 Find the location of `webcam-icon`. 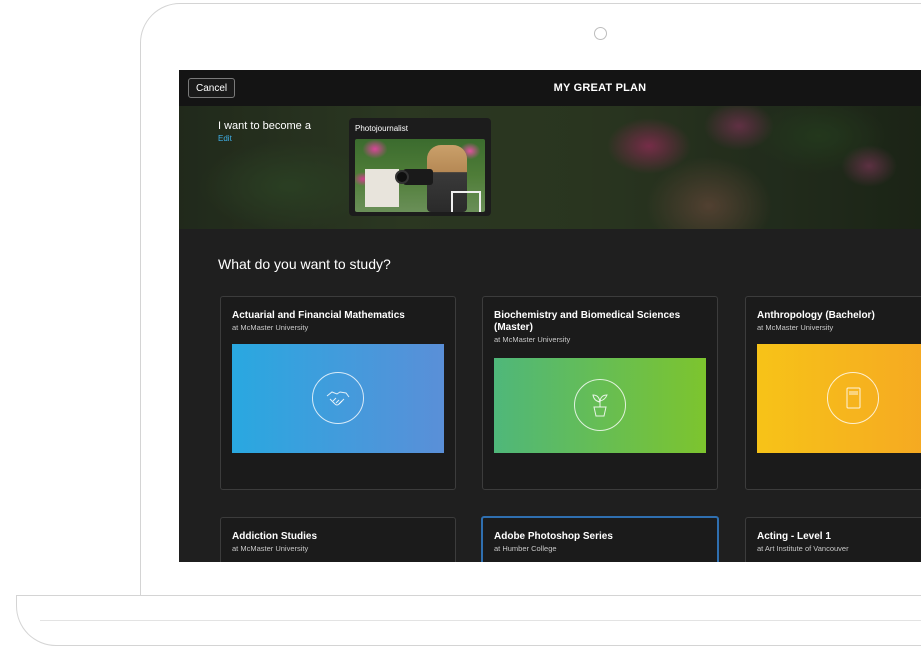

webcam-icon is located at coordinates (600, 33).